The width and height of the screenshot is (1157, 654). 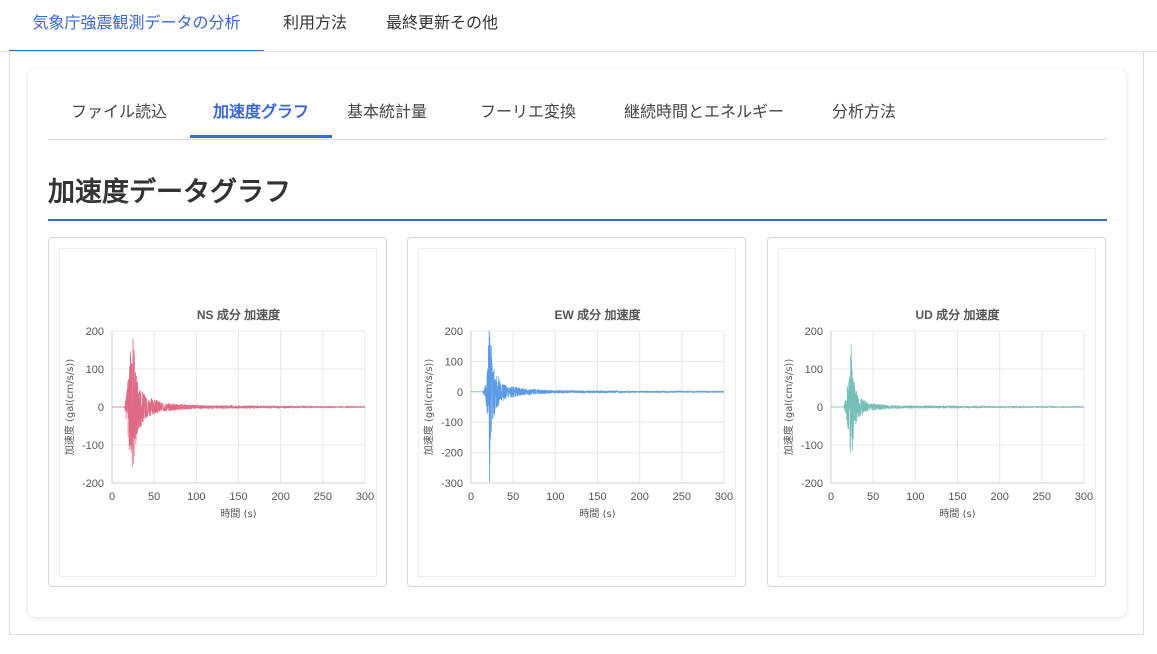 I want to click on chart-title: EW 成分 加速度, so click(x=598, y=314).